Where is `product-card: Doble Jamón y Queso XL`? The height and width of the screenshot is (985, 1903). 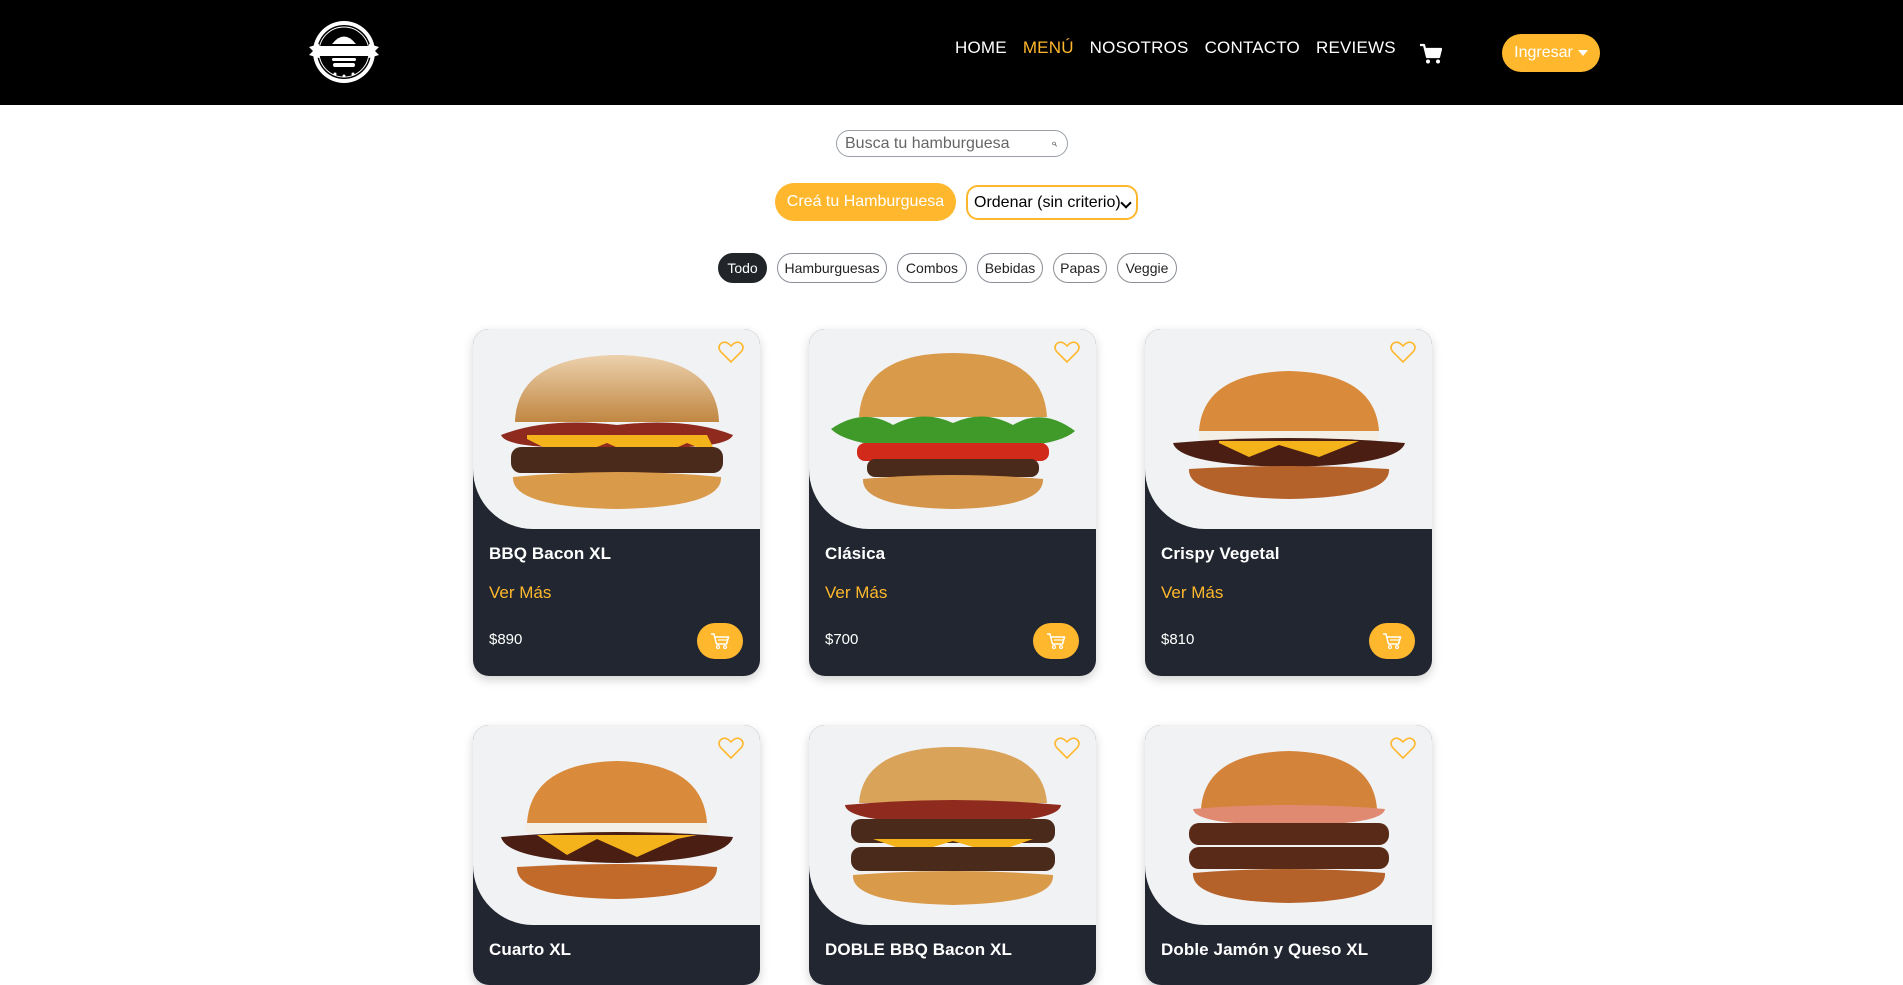
product-card: Doble Jamón y Queso XL is located at coordinates (1288, 855).